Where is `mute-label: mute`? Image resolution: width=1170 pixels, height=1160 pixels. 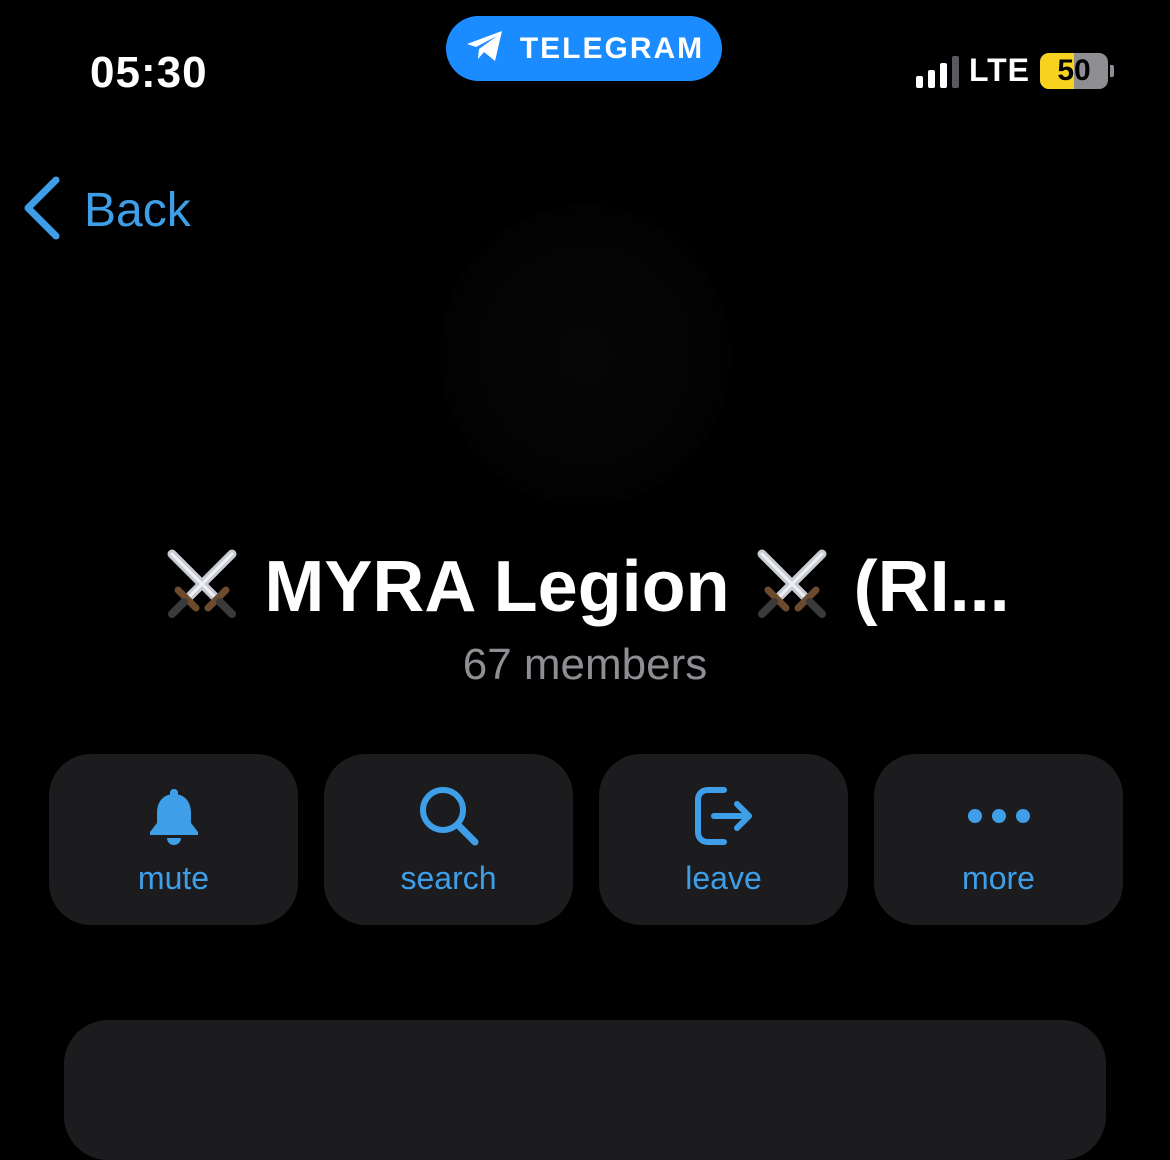 mute-label: mute is located at coordinates (173, 878).